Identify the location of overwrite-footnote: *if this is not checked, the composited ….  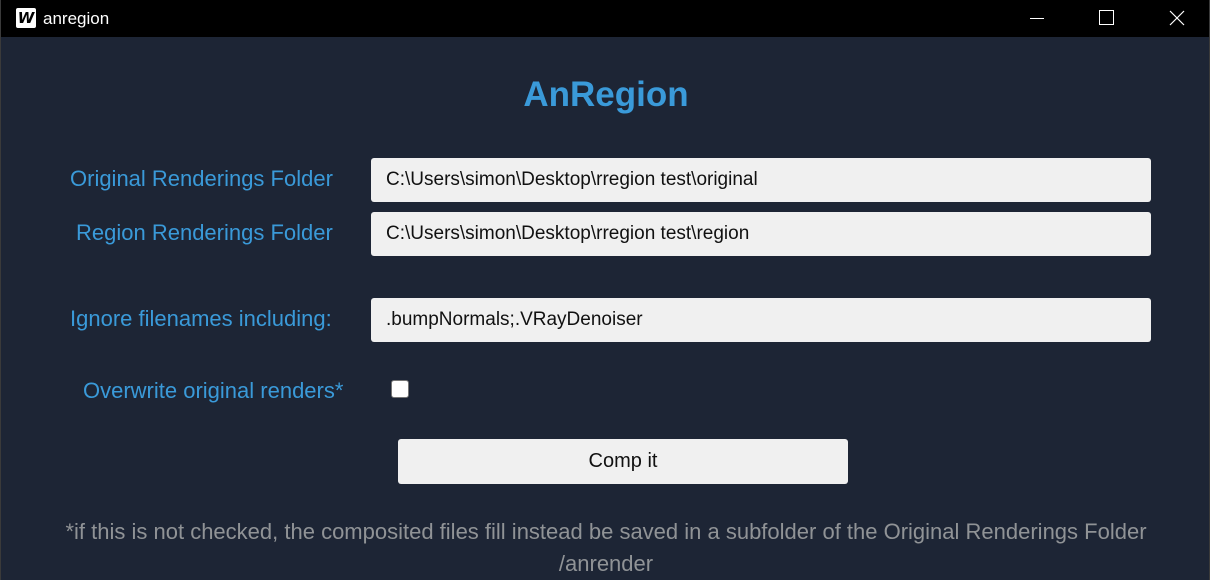
(605, 548).